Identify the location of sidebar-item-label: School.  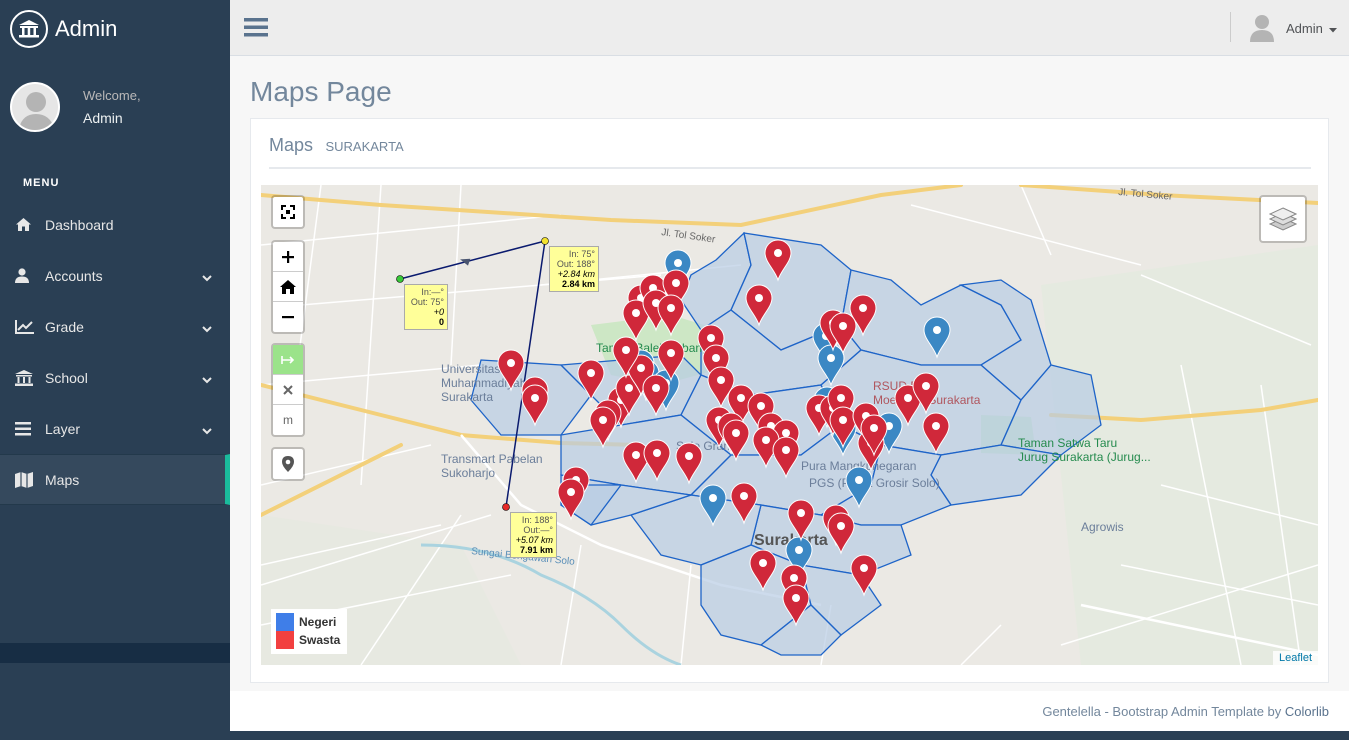
(66, 377).